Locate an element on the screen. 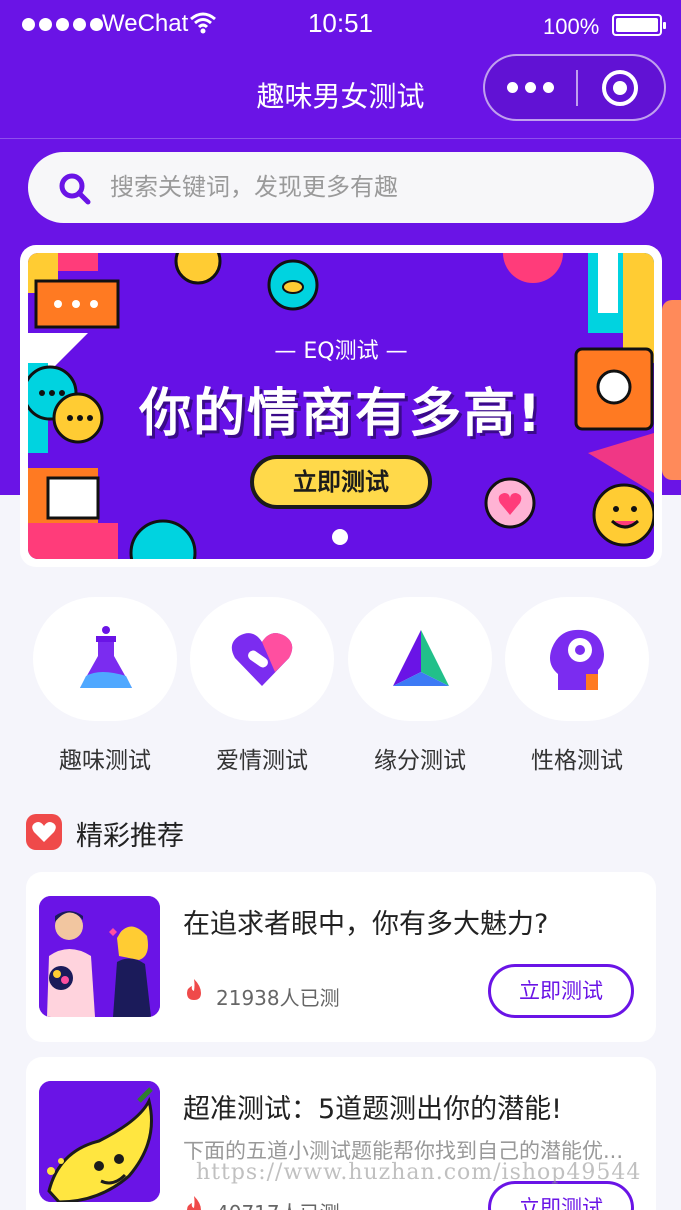 The height and width of the screenshot is (1210, 681). card-title: 超准测试：5道题测出你的潜能! is located at coordinates (373, 1109).